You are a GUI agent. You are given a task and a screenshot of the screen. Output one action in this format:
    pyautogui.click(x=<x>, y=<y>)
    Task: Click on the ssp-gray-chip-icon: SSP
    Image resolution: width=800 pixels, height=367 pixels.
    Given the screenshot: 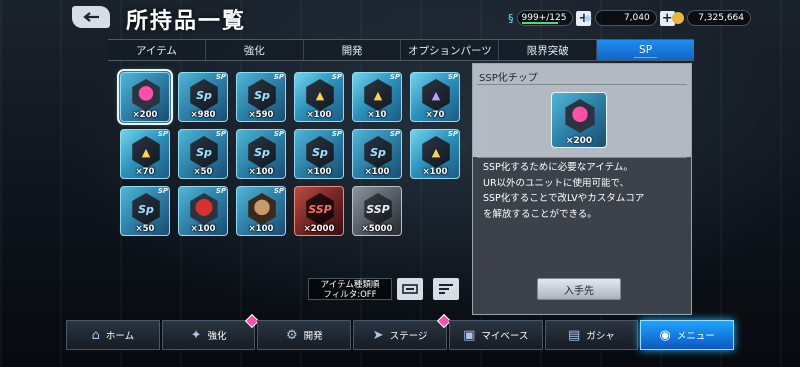 What is the action you would take?
    pyautogui.click(x=378, y=209)
    